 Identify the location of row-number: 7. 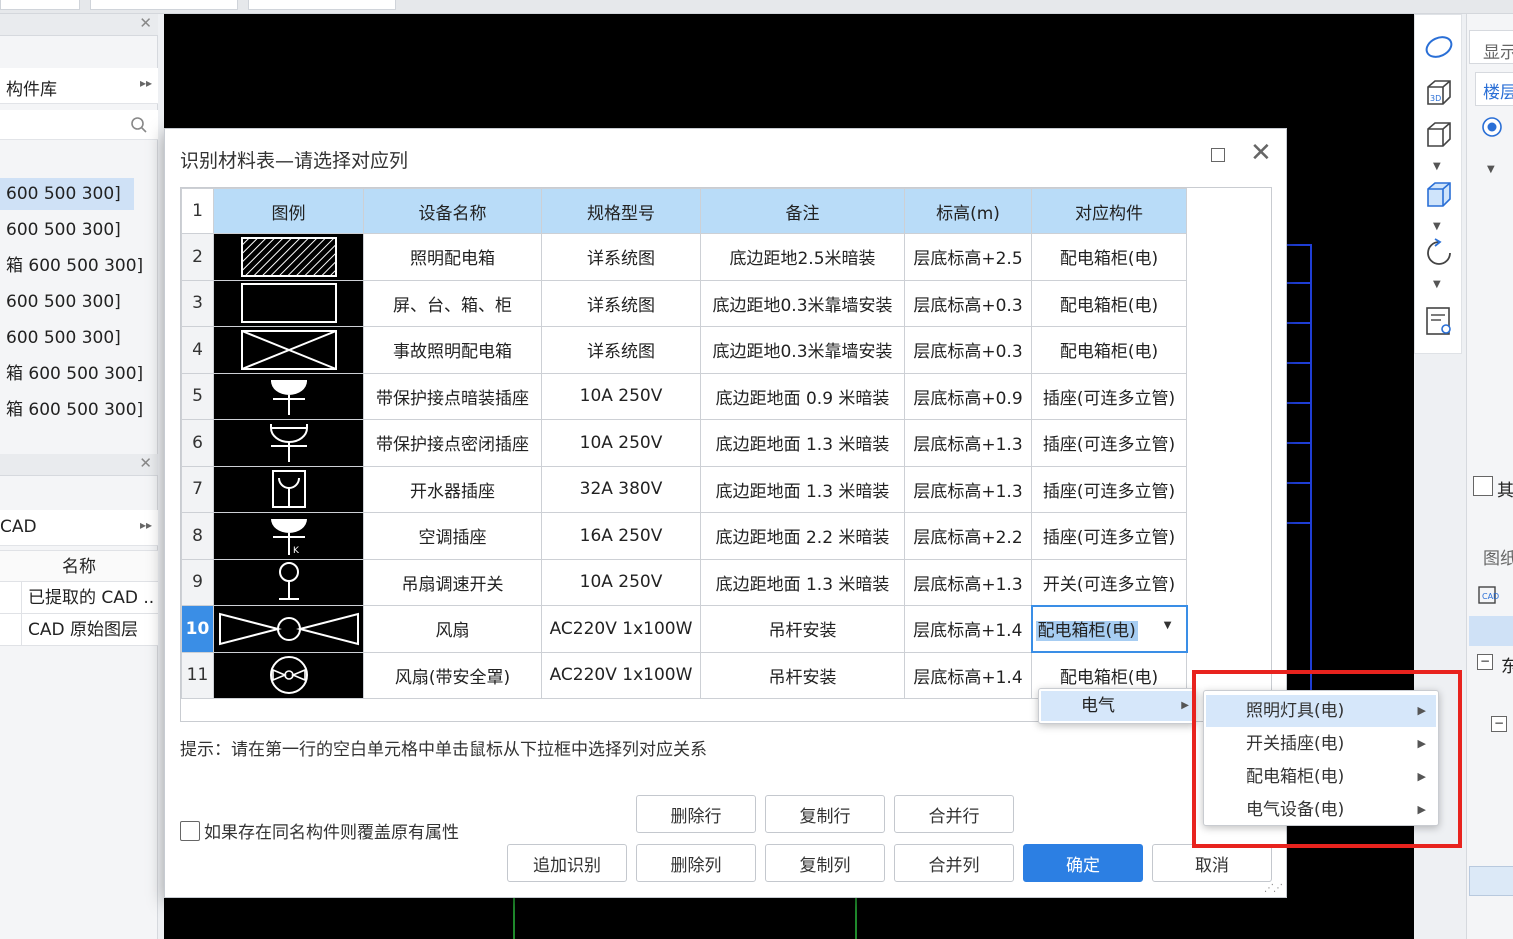
(197, 489).